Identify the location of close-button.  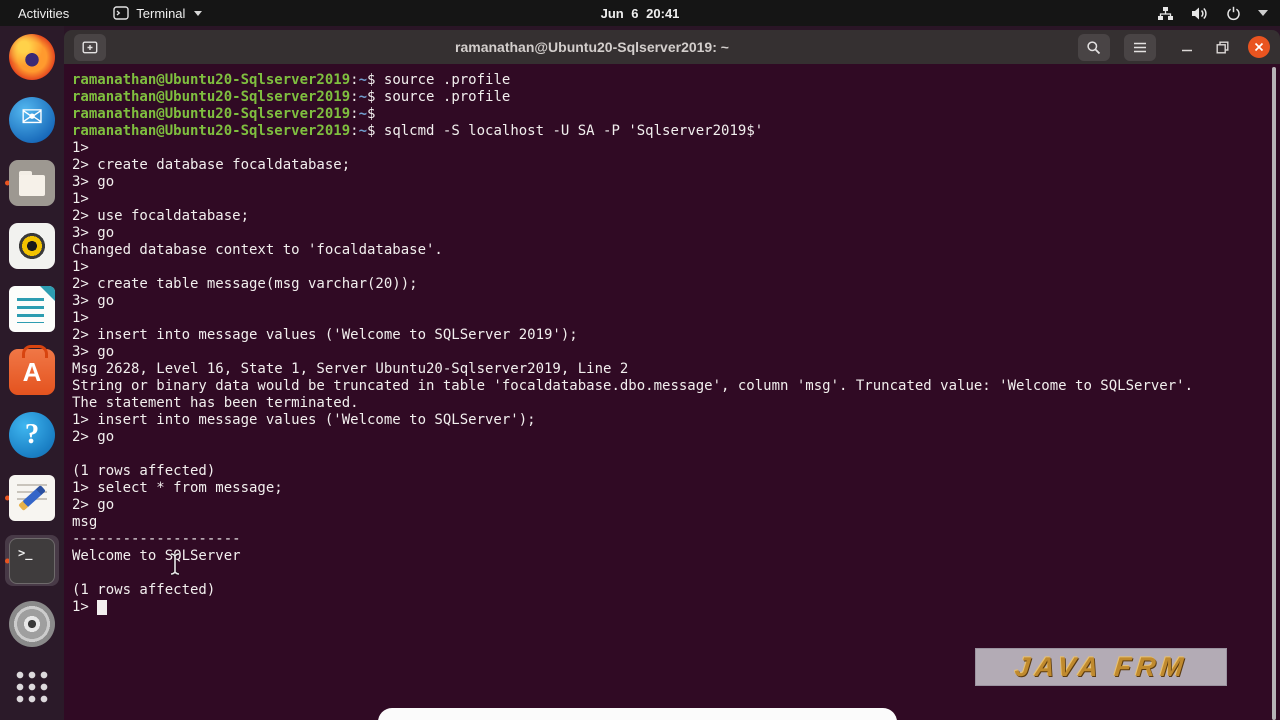
(1258, 47).